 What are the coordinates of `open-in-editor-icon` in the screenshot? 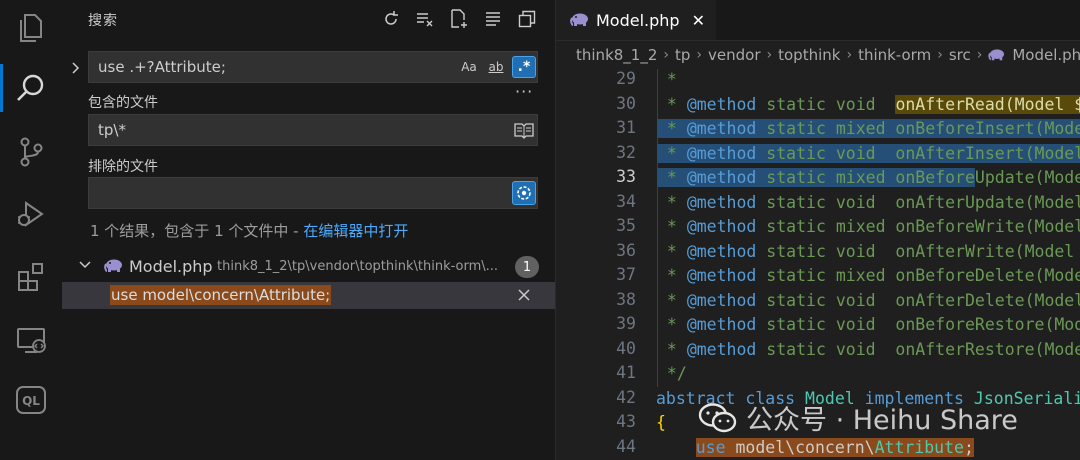 It's located at (527, 19).